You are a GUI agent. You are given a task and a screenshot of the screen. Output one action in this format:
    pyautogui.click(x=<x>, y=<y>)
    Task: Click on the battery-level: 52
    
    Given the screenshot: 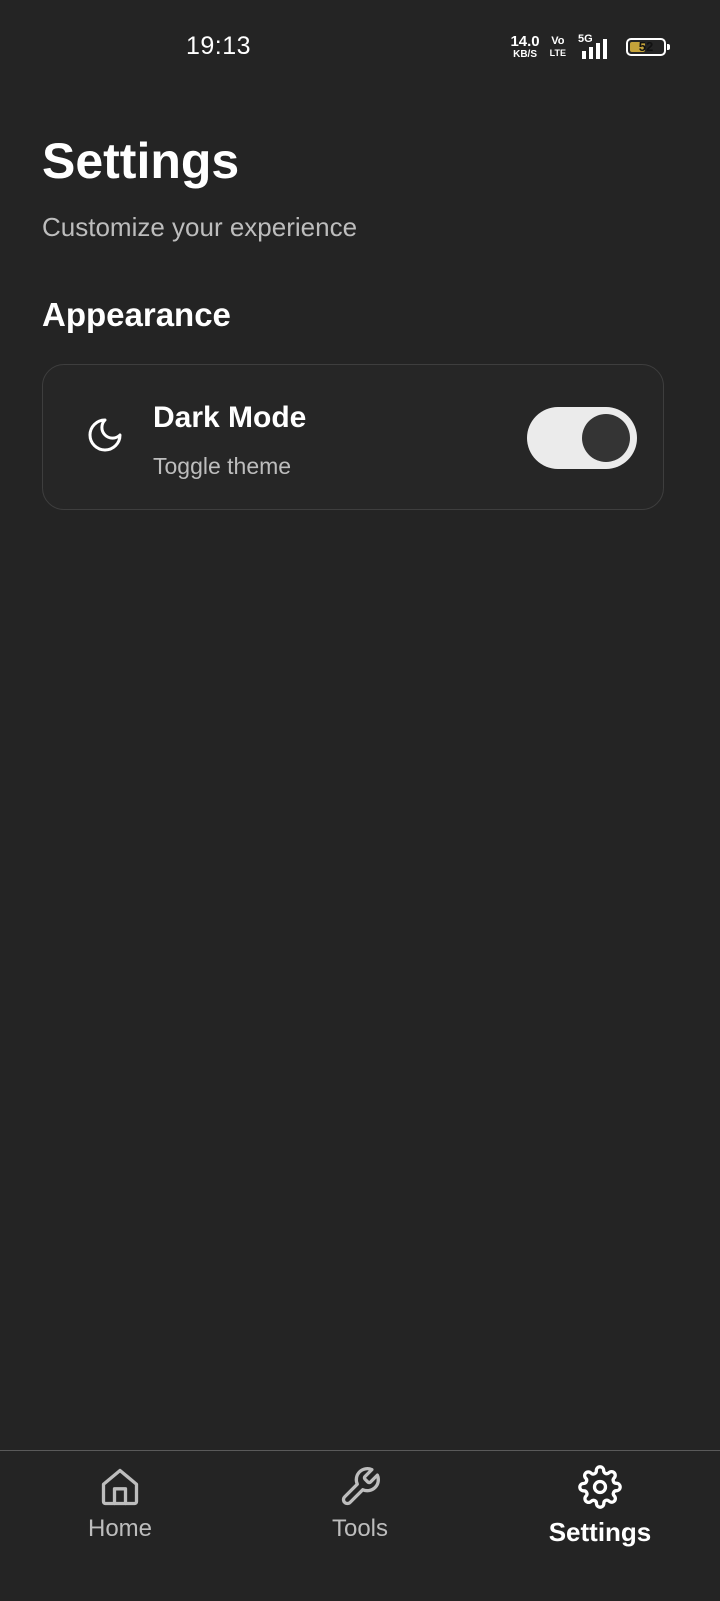 What is the action you would take?
    pyautogui.click(x=646, y=46)
    